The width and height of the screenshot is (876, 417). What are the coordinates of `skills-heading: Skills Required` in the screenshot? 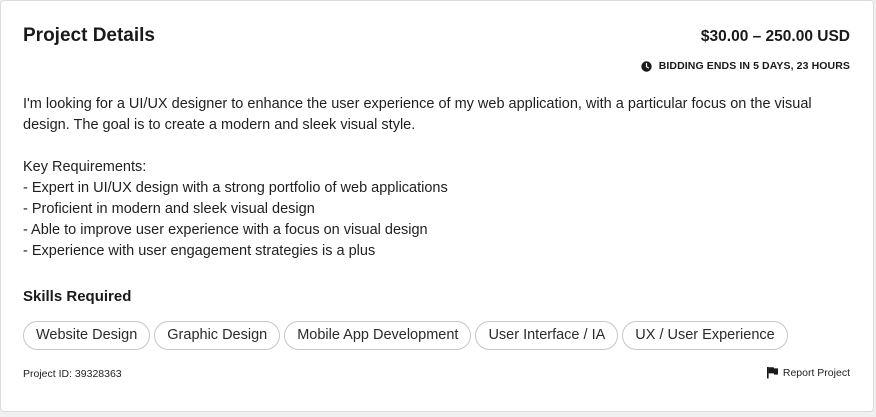 It's located at (77, 296).